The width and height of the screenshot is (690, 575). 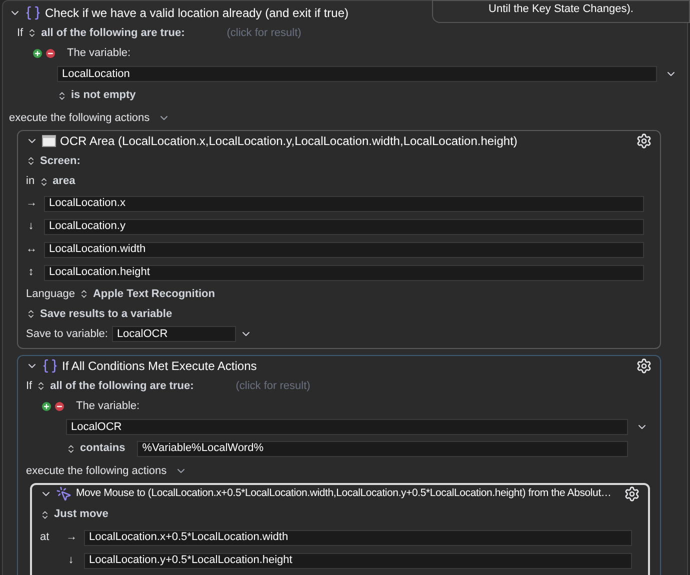 What do you see at coordinates (344, 226) in the screenshot?
I see `text-field: LocalLocation.y` at bounding box center [344, 226].